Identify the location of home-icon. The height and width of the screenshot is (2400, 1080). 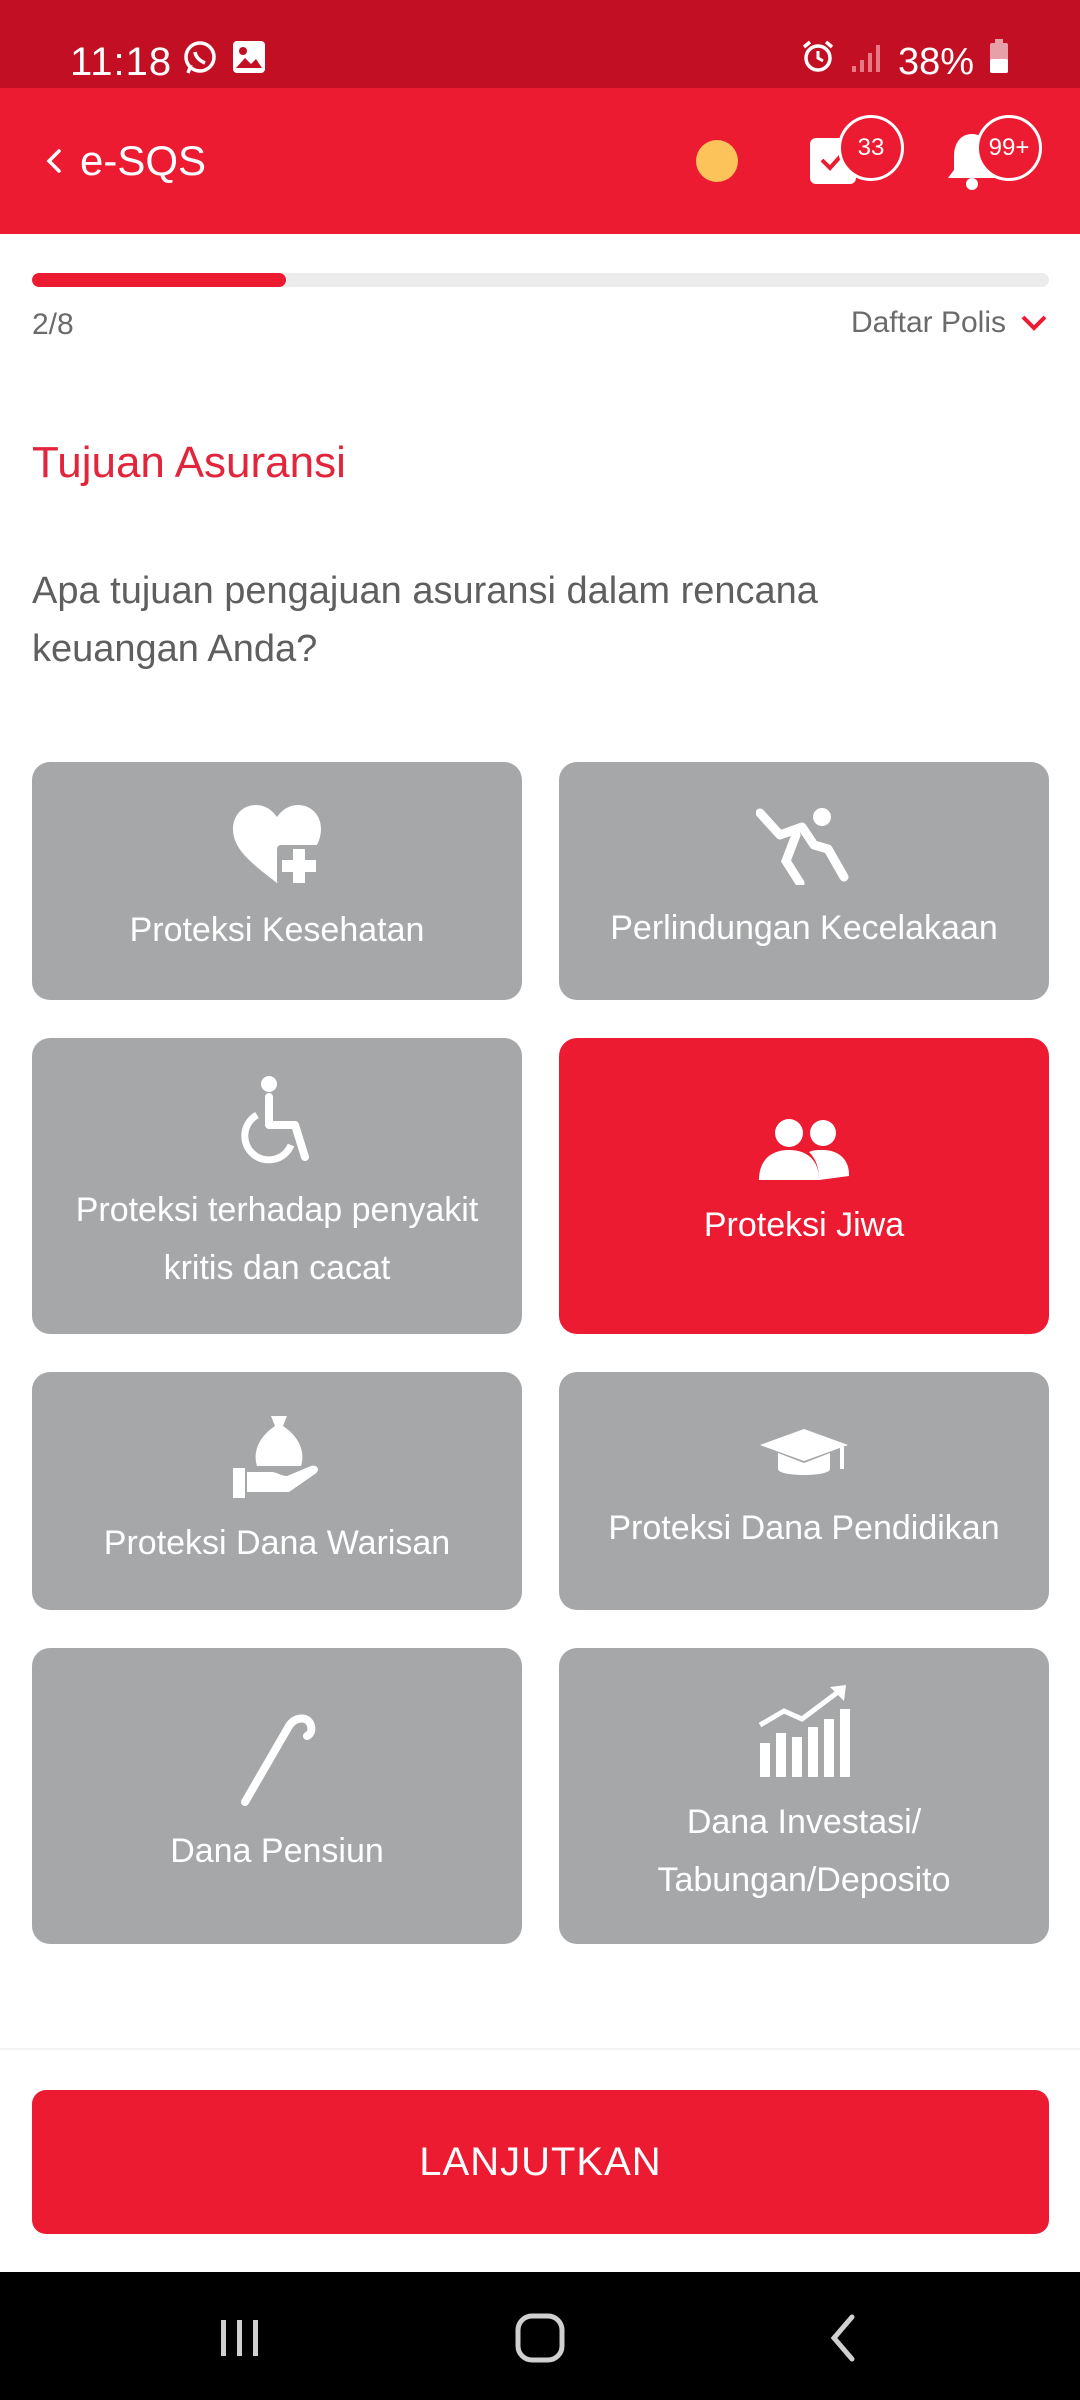
(540, 2338).